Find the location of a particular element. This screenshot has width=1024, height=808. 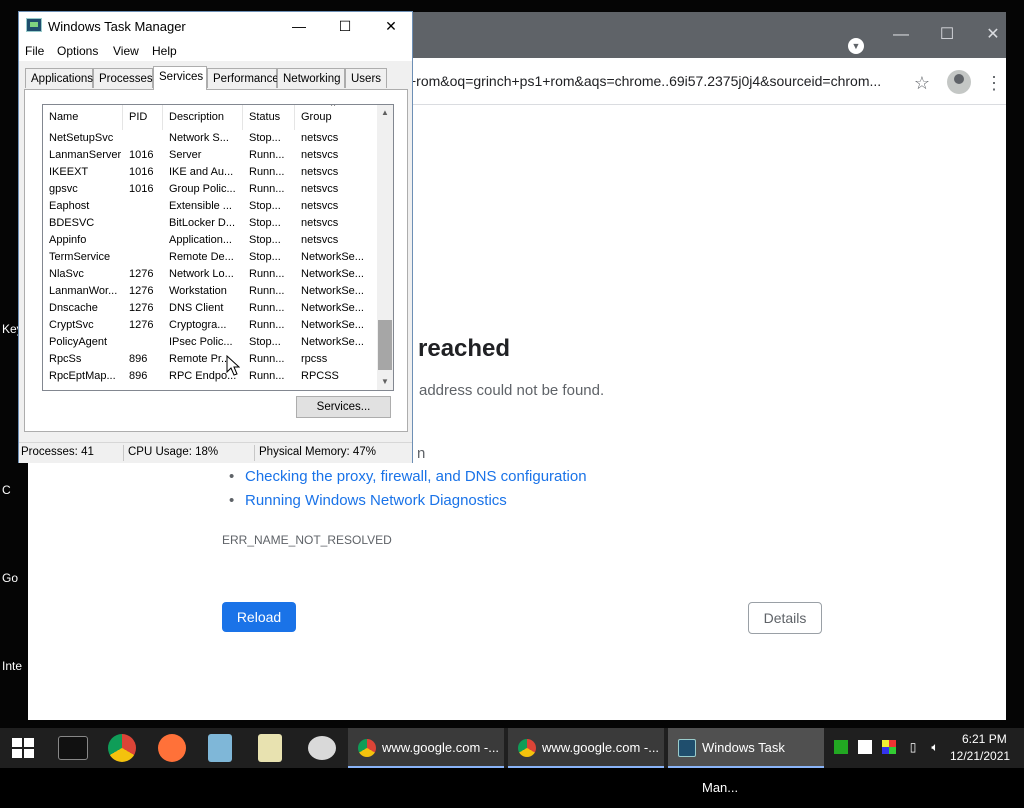

scroll-up-icon: ▲ is located at coordinates (385, 113).